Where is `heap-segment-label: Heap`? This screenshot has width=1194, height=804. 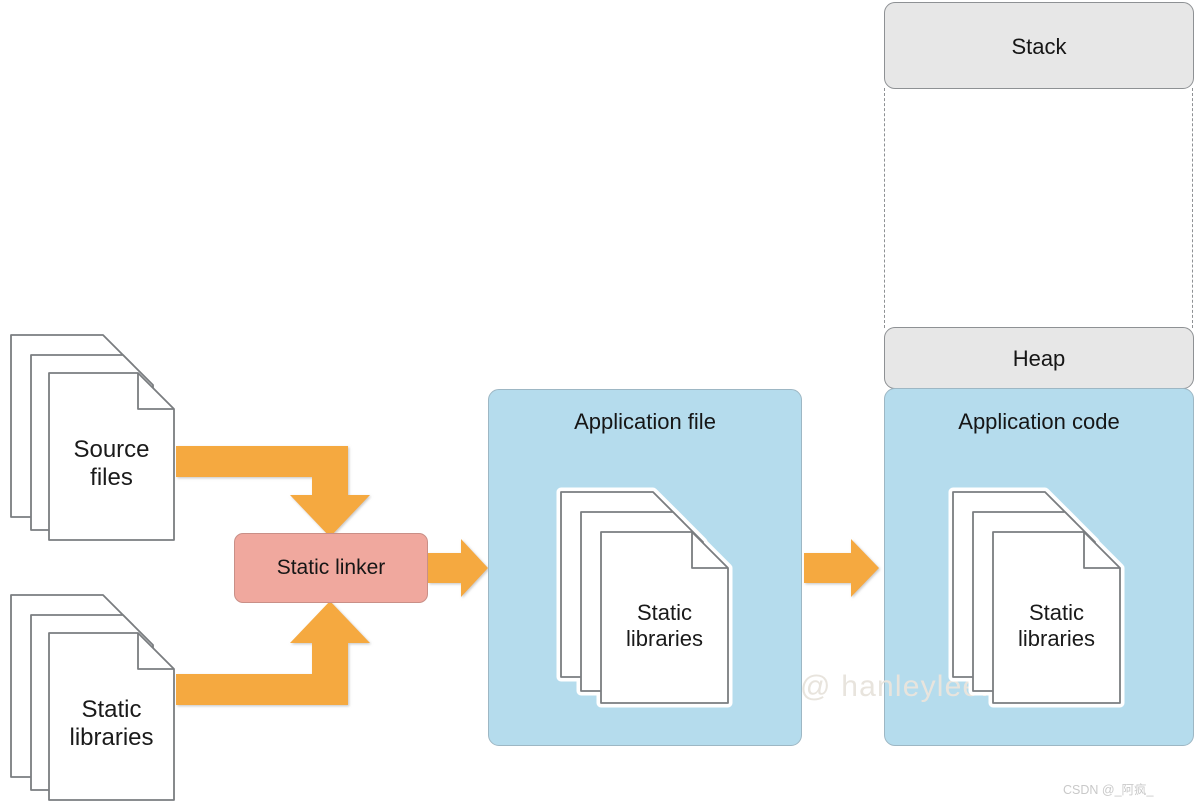 heap-segment-label: Heap is located at coordinates (1039, 358).